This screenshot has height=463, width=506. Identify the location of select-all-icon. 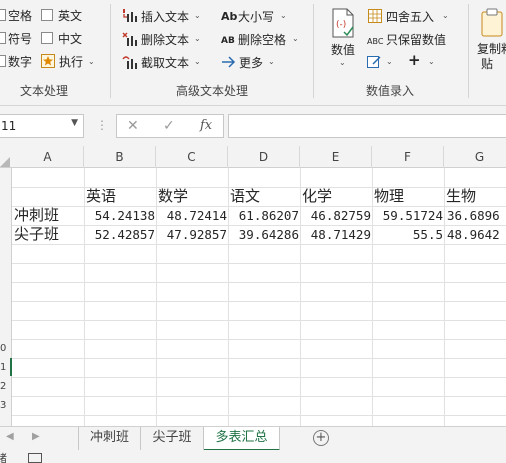
(5, 162).